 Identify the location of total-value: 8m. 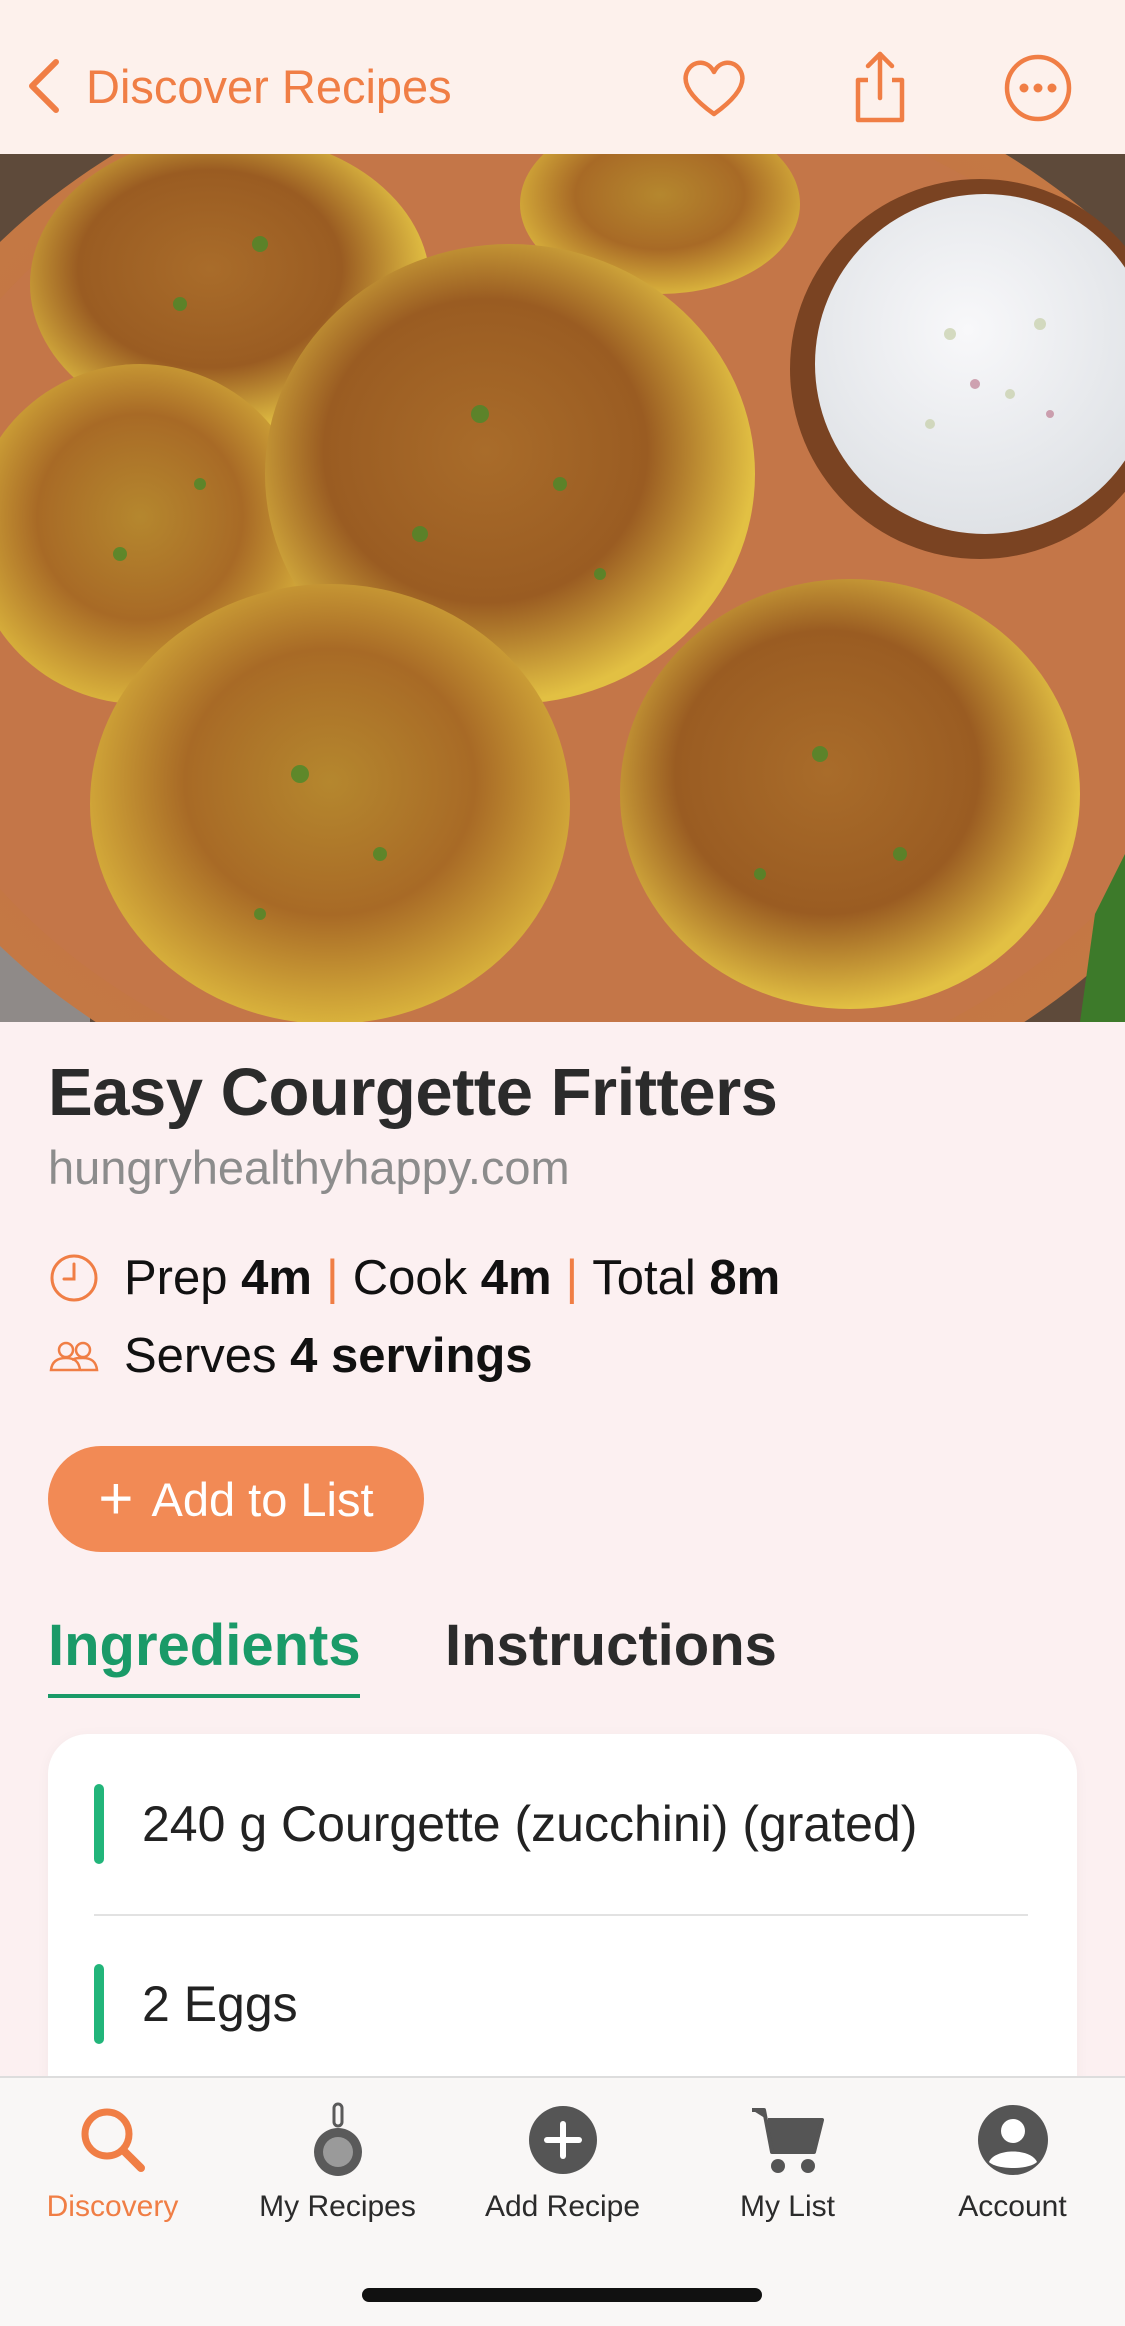
(745, 1278).